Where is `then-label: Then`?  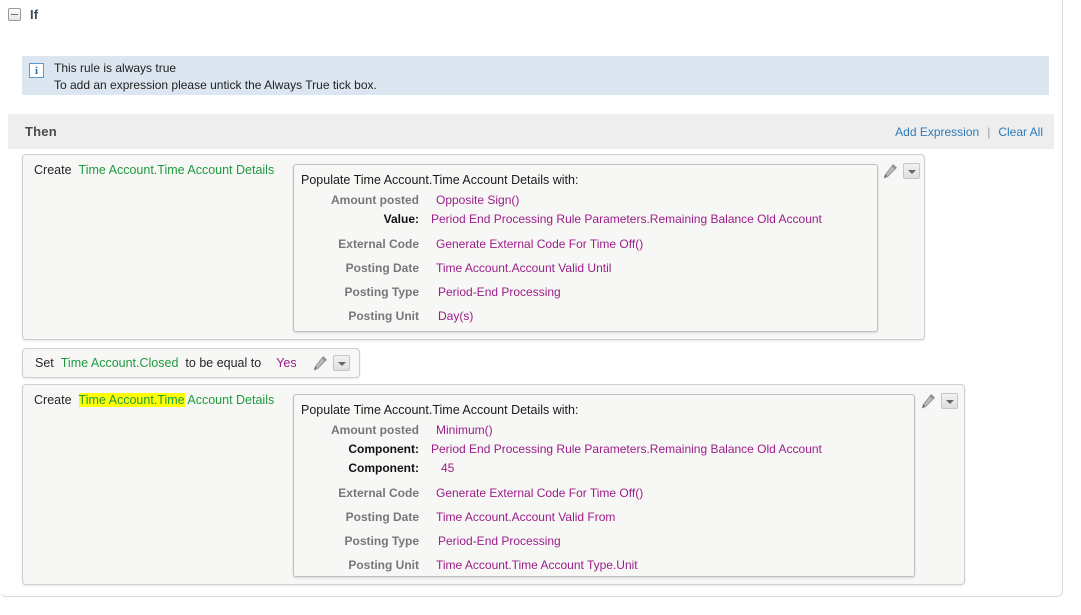 then-label: Then is located at coordinates (41, 131).